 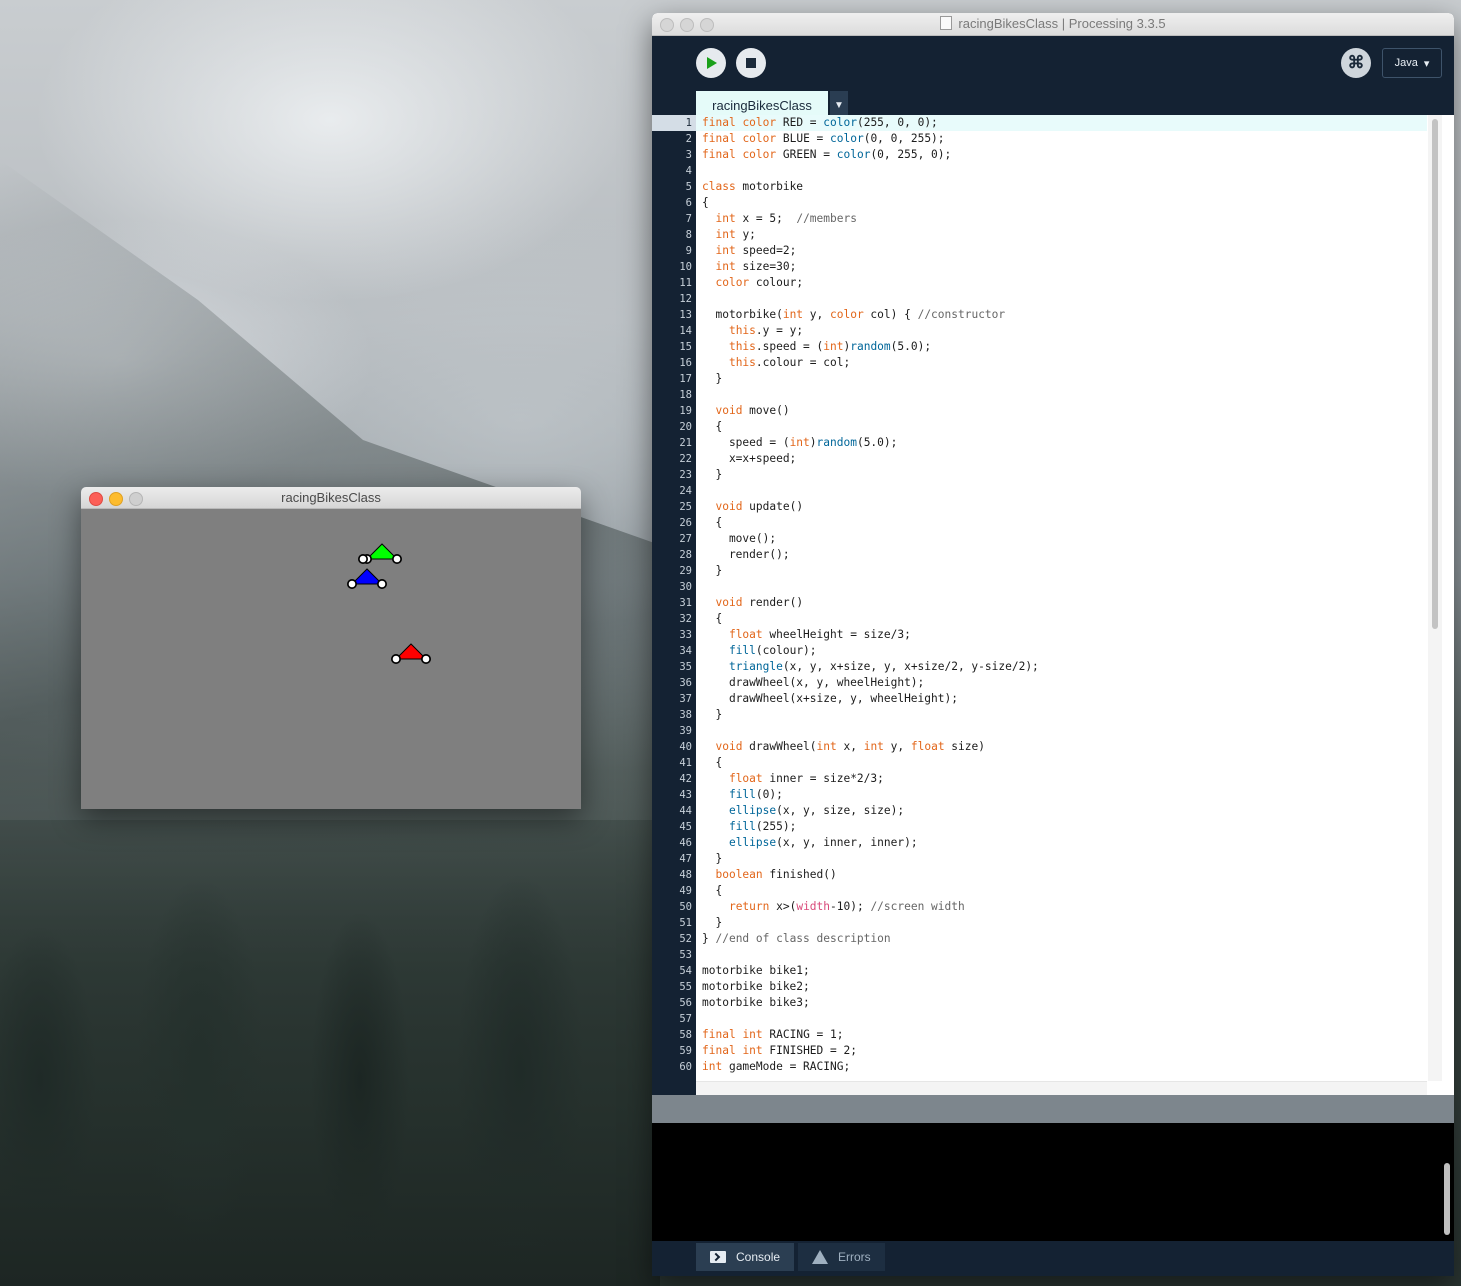 What do you see at coordinates (1447, 1199) in the screenshot?
I see `console-scrollbar` at bounding box center [1447, 1199].